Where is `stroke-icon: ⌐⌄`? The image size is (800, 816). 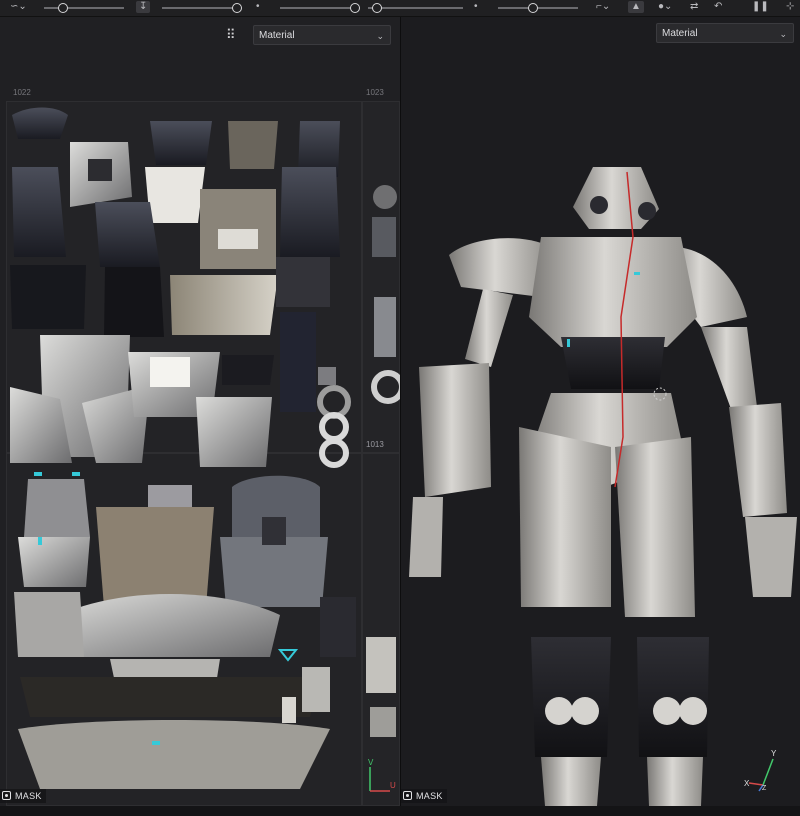 stroke-icon: ⌐⌄ is located at coordinates (603, 7).